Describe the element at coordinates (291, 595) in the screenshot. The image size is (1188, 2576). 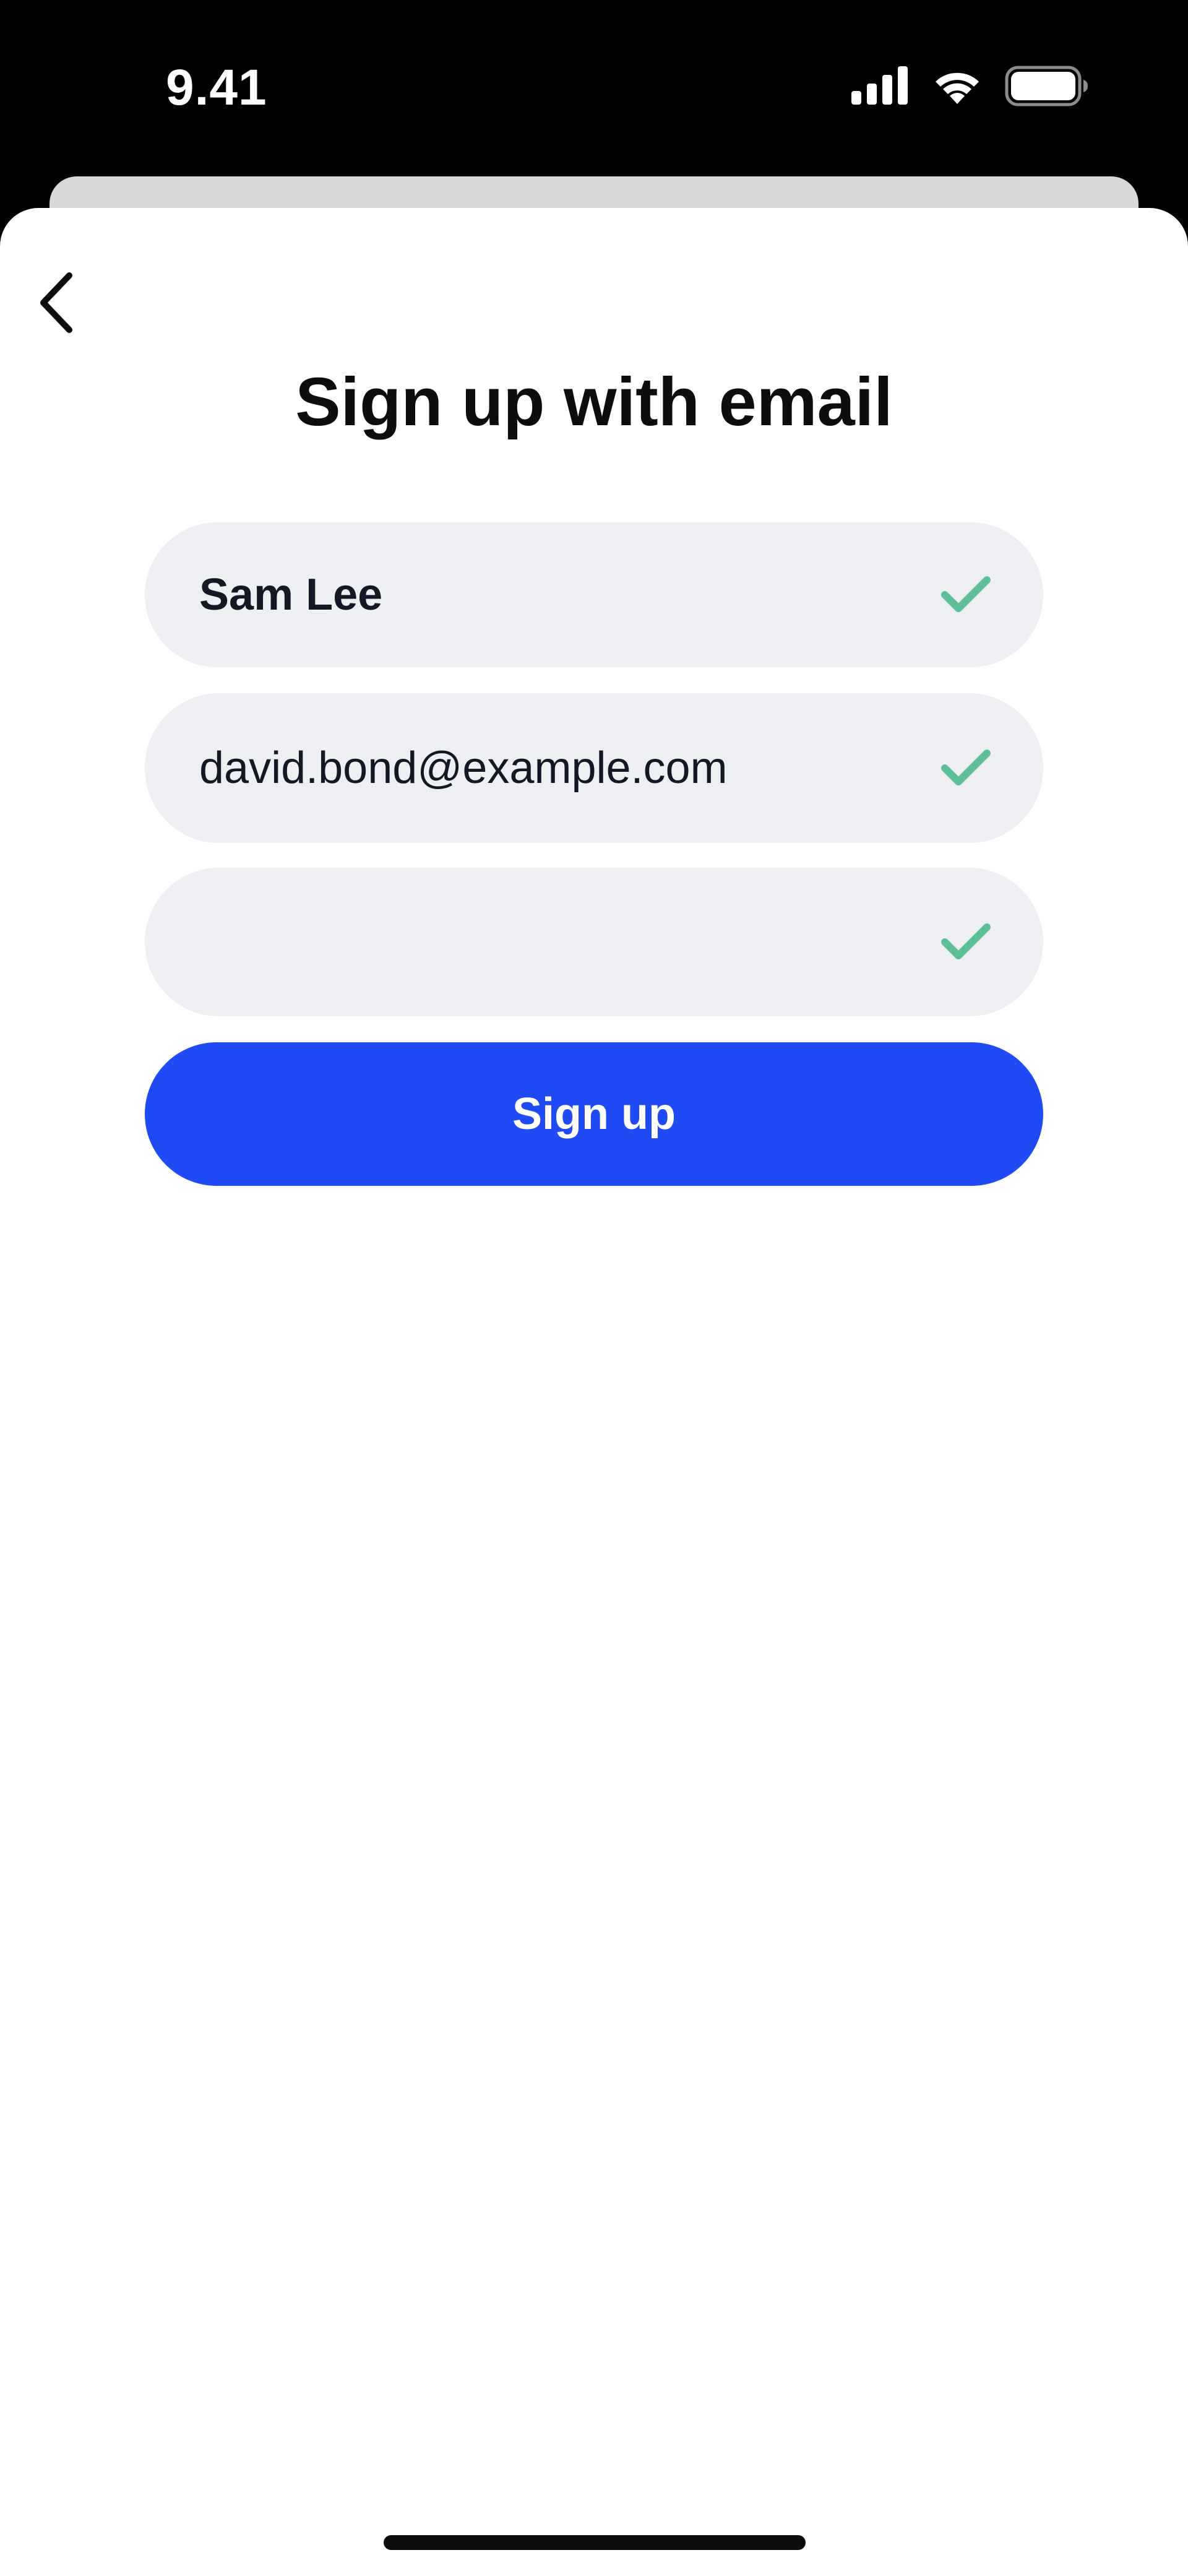
I see `name-field-value: Sam Lee` at that location.